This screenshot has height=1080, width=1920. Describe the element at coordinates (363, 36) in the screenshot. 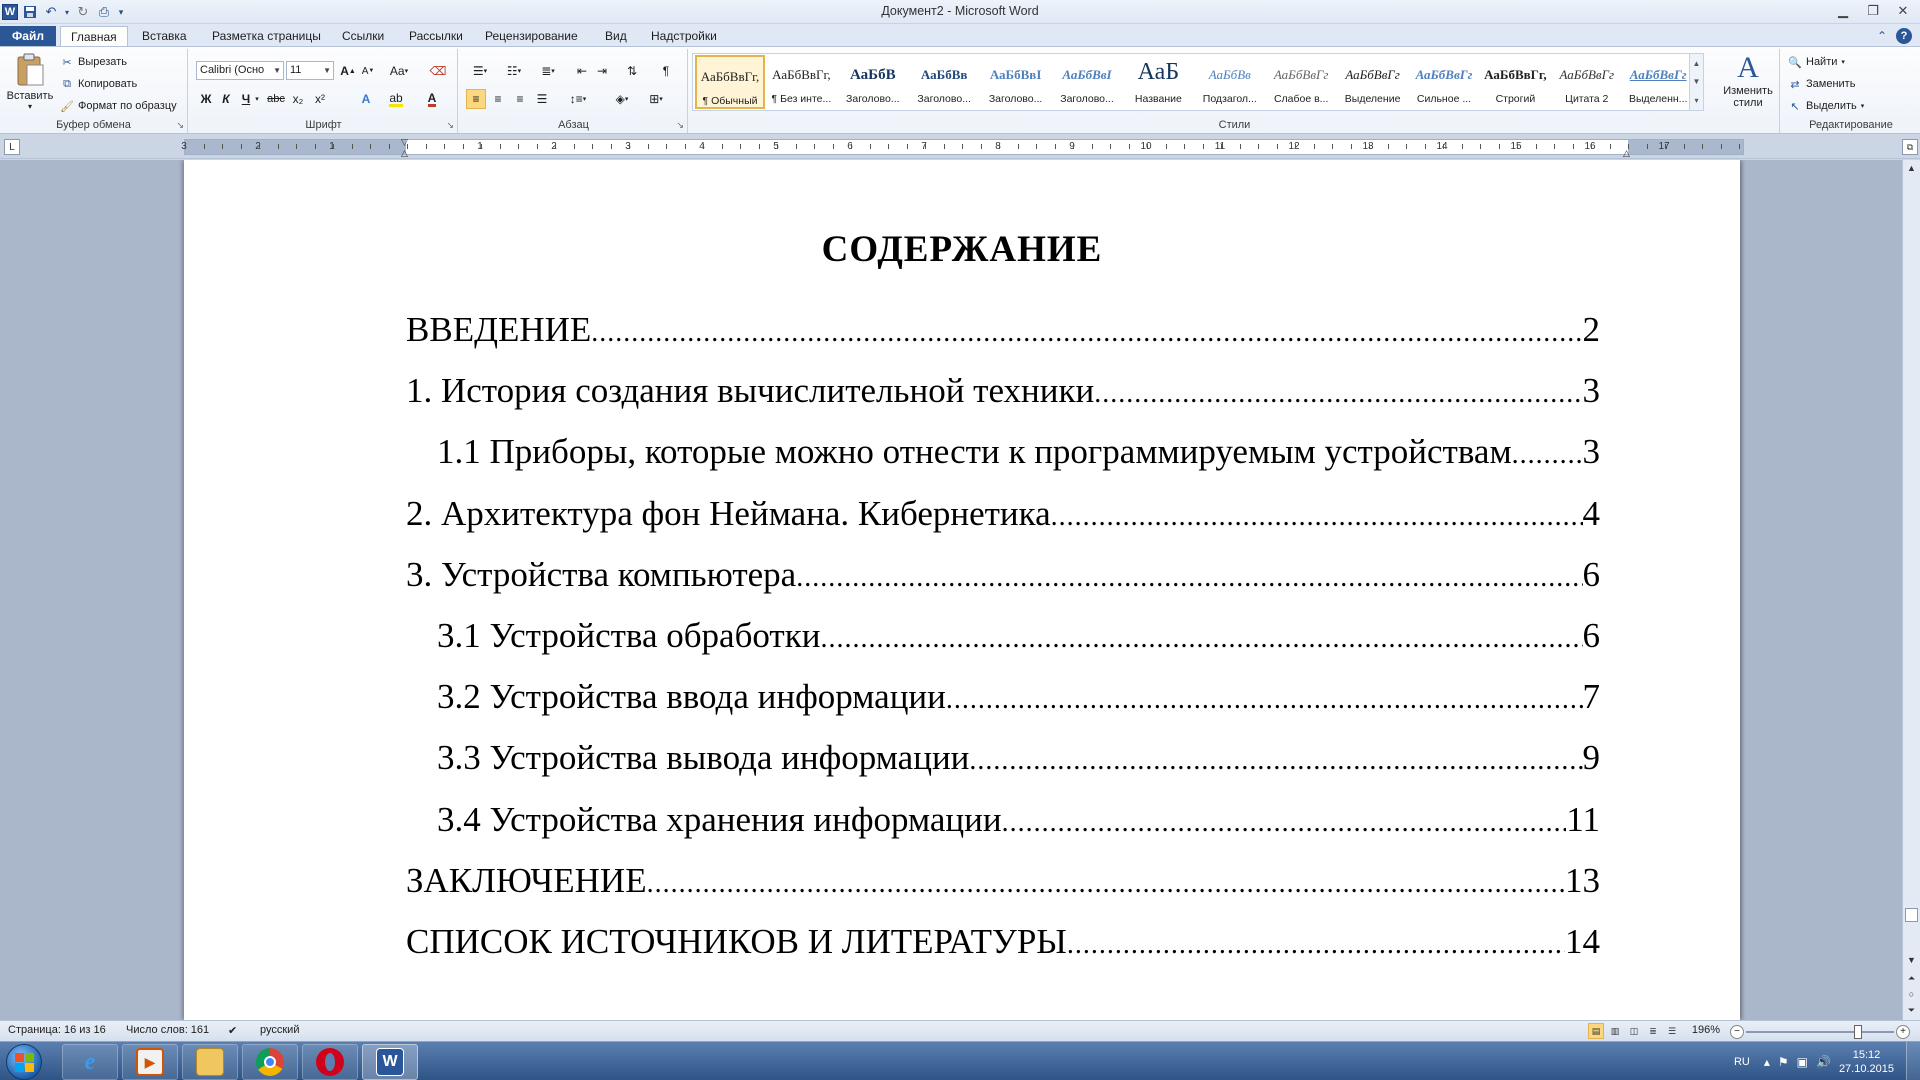

I see `tab-references: Ссылки` at that location.